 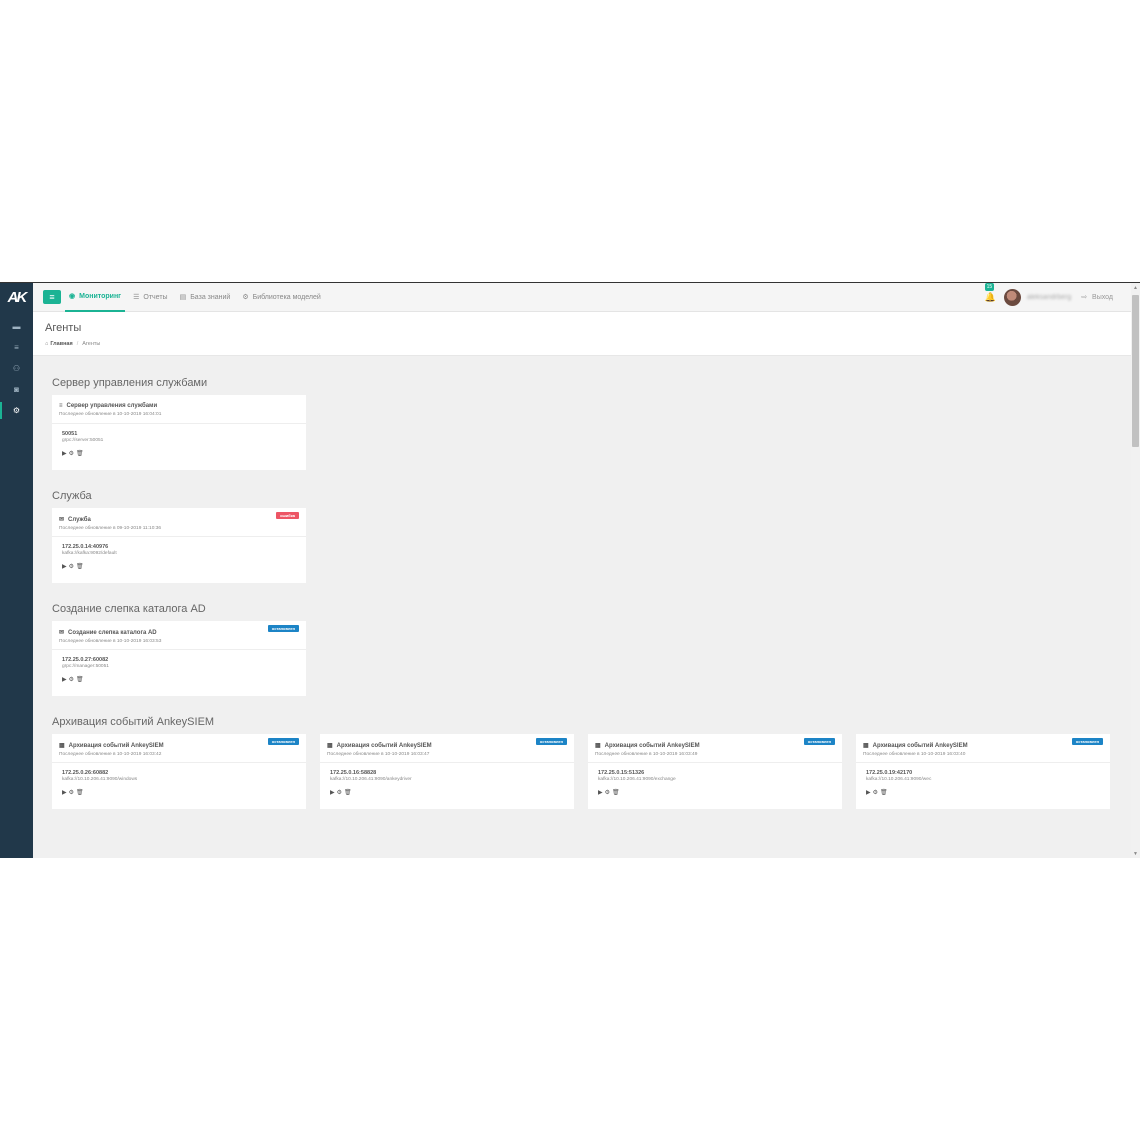 I want to click on scroll-up-arrow-icon: ▲, so click(x=1135, y=288).